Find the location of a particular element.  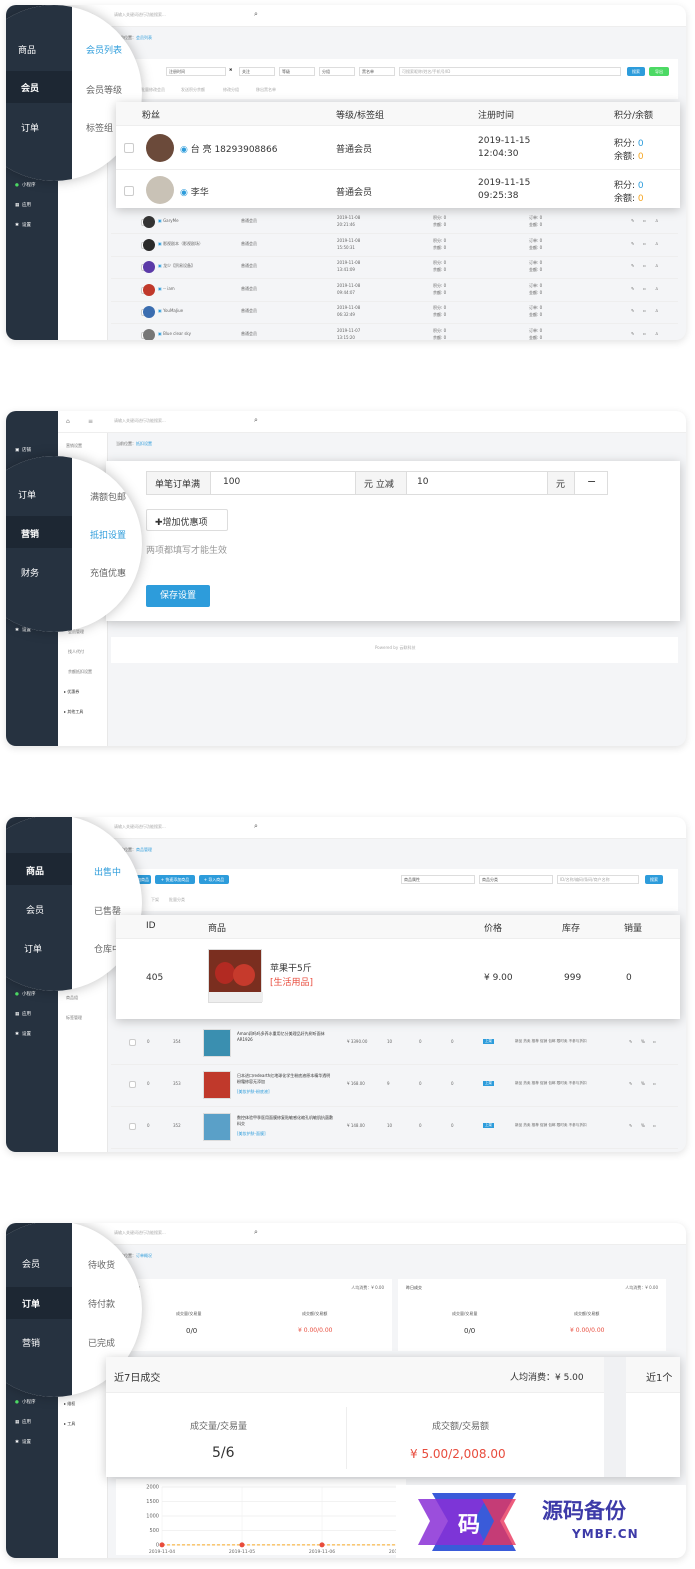

group-select: 分组 is located at coordinates (337, 71).